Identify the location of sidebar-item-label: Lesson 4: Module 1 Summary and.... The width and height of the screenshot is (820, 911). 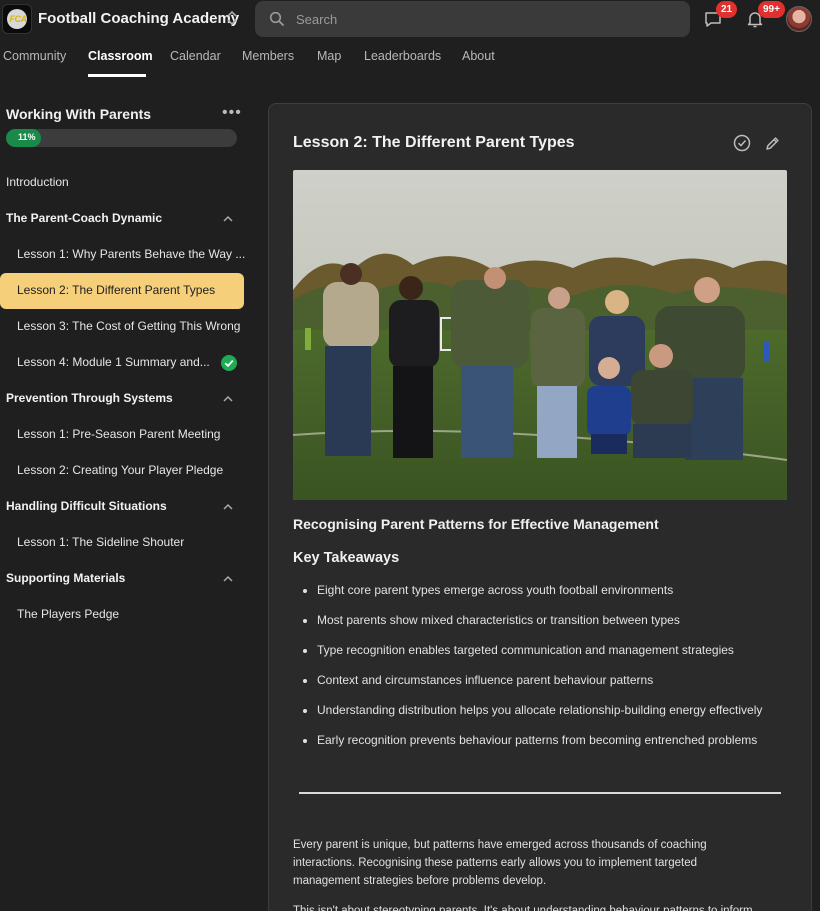
(113, 362).